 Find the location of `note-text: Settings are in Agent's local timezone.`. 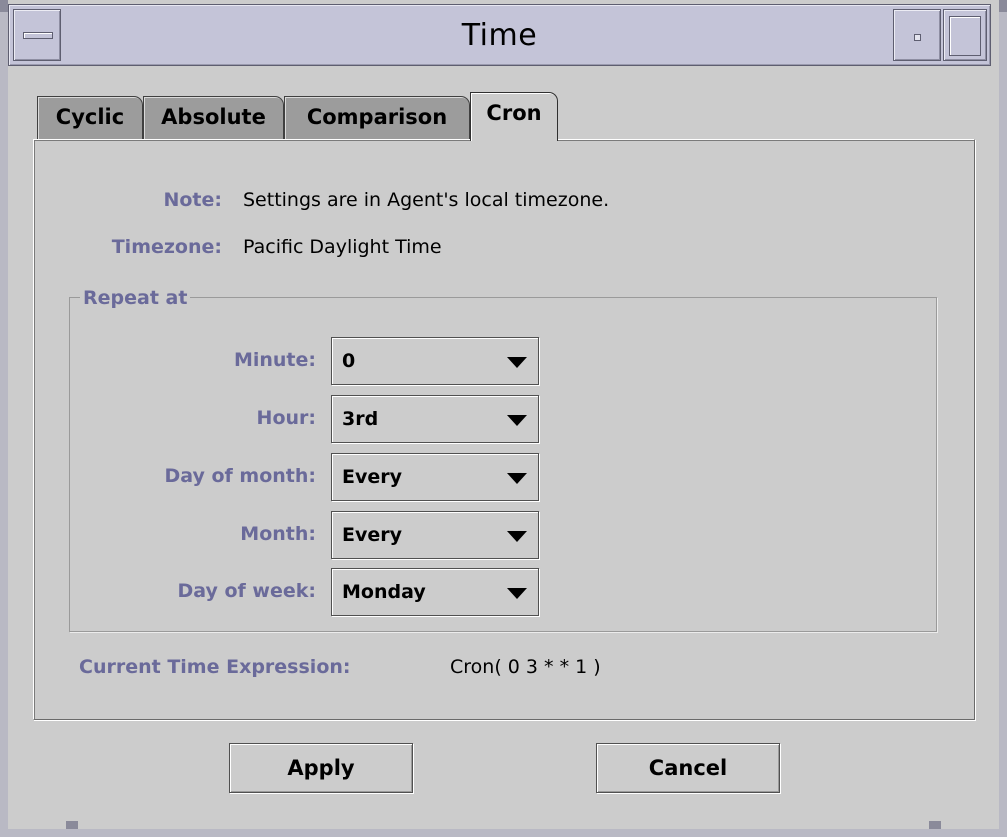

note-text: Settings are in Agent's local timezone. is located at coordinates (426, 200).